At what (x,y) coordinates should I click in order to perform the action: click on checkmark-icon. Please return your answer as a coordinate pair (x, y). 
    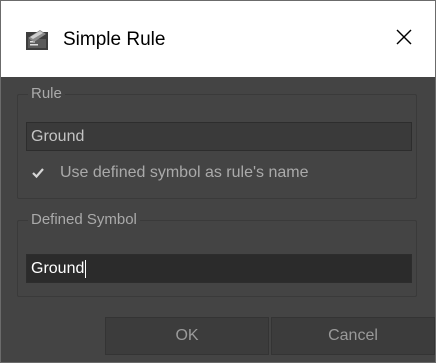
    Looking at the image, I should click on (38, 173).